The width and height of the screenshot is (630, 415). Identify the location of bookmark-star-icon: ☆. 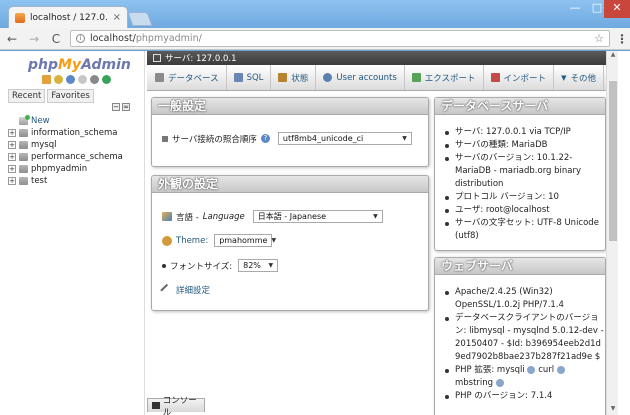
(599, 38).